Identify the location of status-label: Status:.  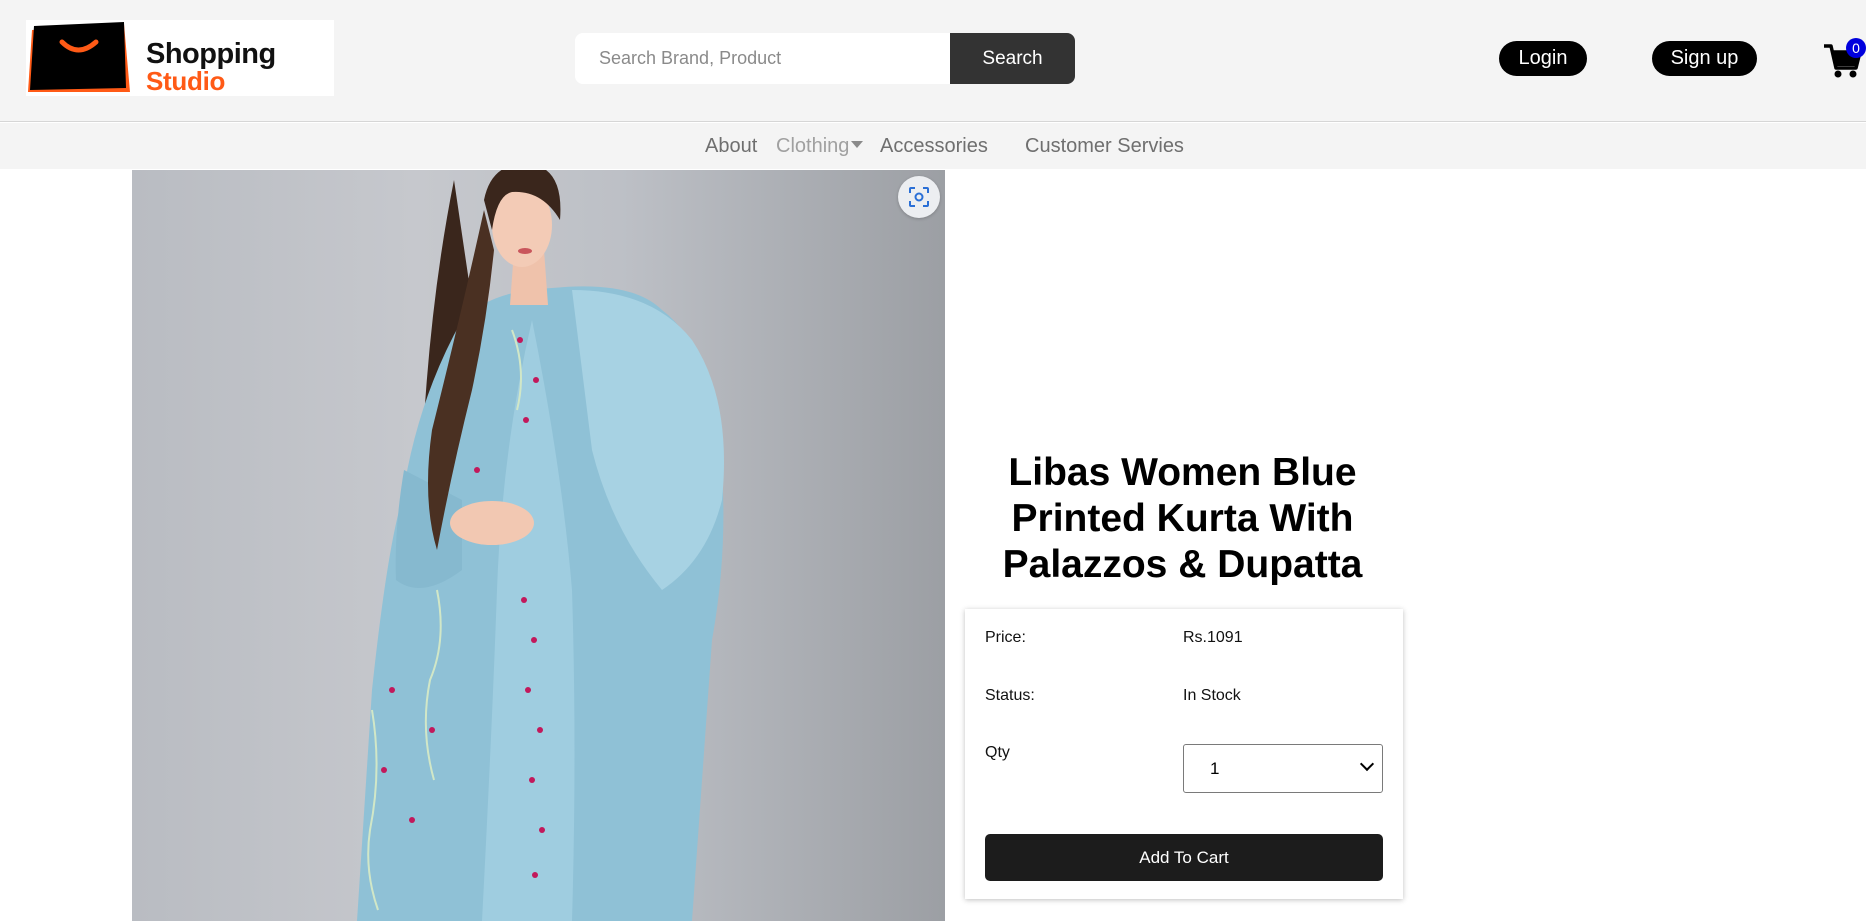
(1010, 695).